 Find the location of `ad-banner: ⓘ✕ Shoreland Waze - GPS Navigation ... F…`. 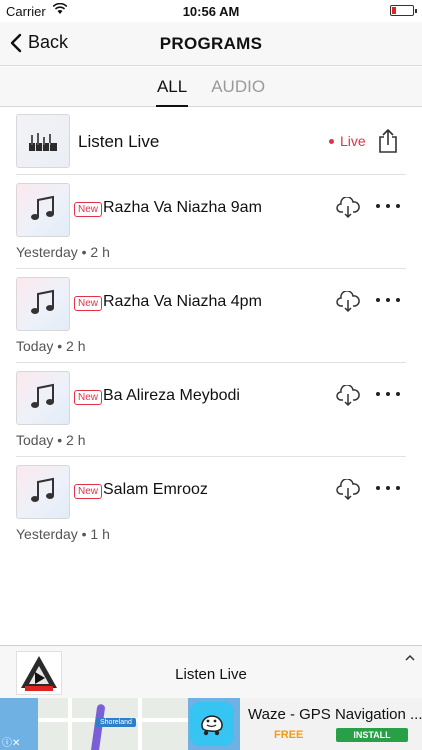

ad-banner: ⓘ✕ Shoreland Waze - GPS Navigation ... F… is located at coordinates (211, 724).